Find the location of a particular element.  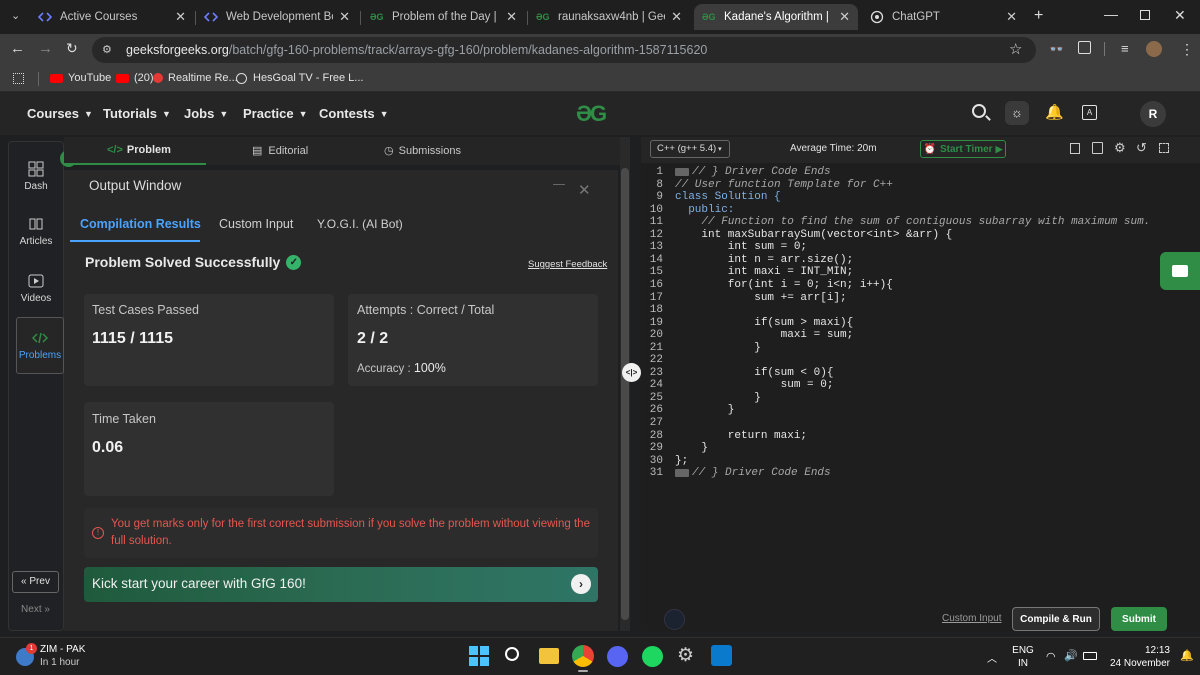

profile-avatar-icon is located at coordinates (1154, 49).